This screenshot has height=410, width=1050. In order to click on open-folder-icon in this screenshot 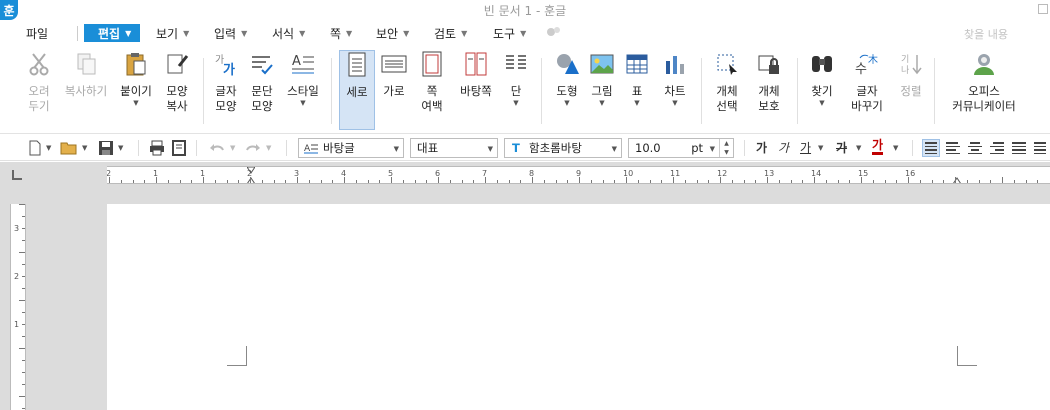, I will do `click(69, 148)`.